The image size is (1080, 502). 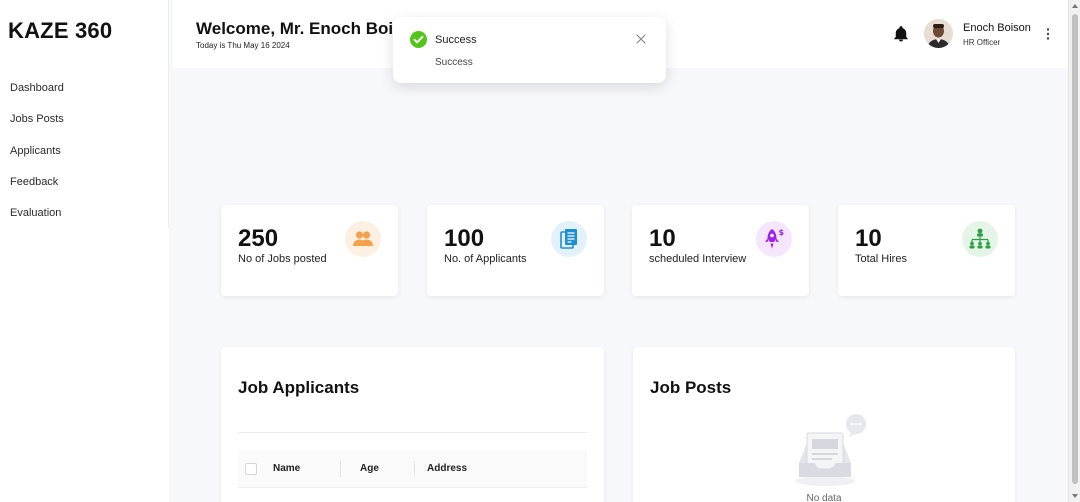 What do you see at coordinates (774, 239) in the screenshot?
I see `rocket-icon: $` at bounding box center [774, 239].